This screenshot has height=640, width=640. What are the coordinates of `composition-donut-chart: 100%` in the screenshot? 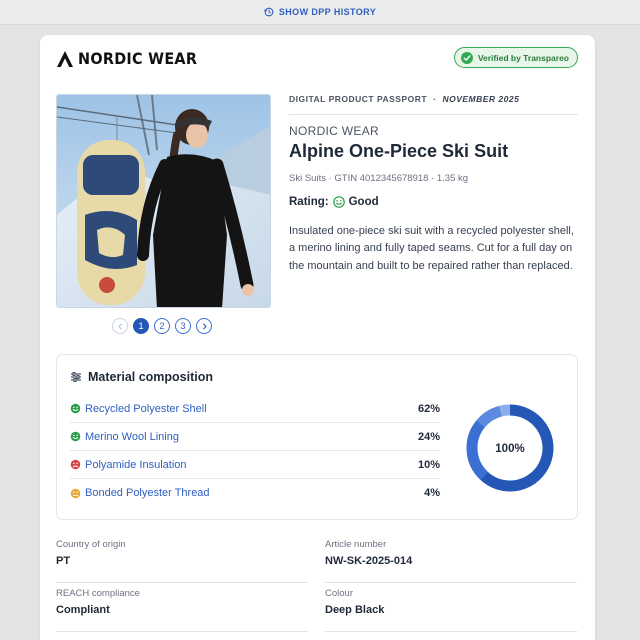 It's located at (510, 448).